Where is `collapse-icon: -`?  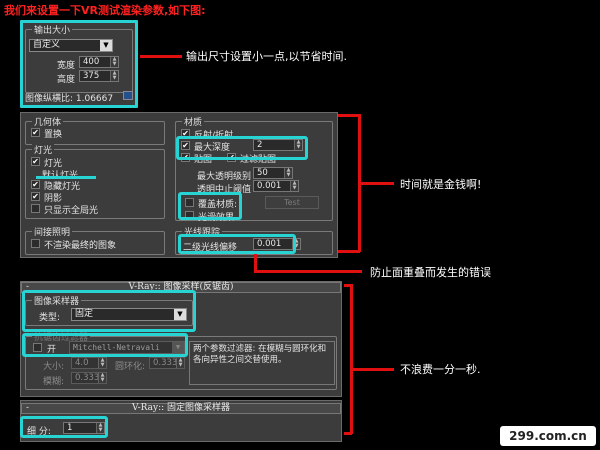
collapse-icon: - is located at coordinates (27, 408).